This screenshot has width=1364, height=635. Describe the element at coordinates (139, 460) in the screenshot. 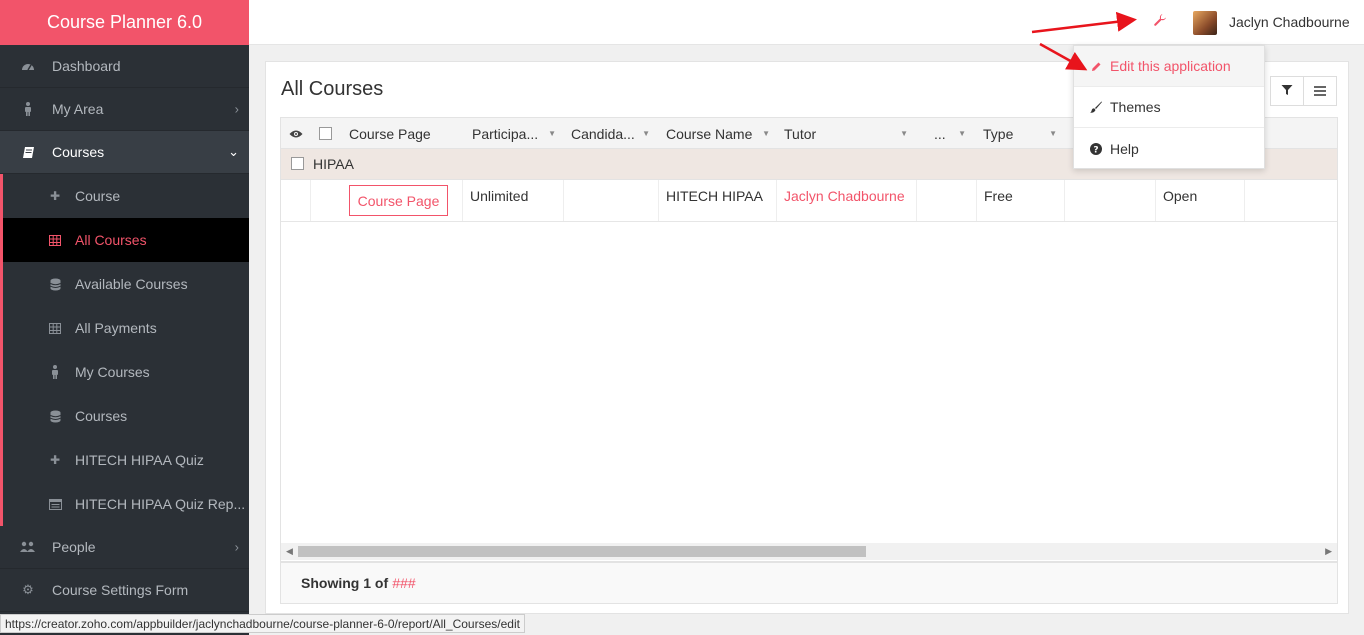

I see `sidebar-item-label: HITECH HIPAA Quiz` at that location.